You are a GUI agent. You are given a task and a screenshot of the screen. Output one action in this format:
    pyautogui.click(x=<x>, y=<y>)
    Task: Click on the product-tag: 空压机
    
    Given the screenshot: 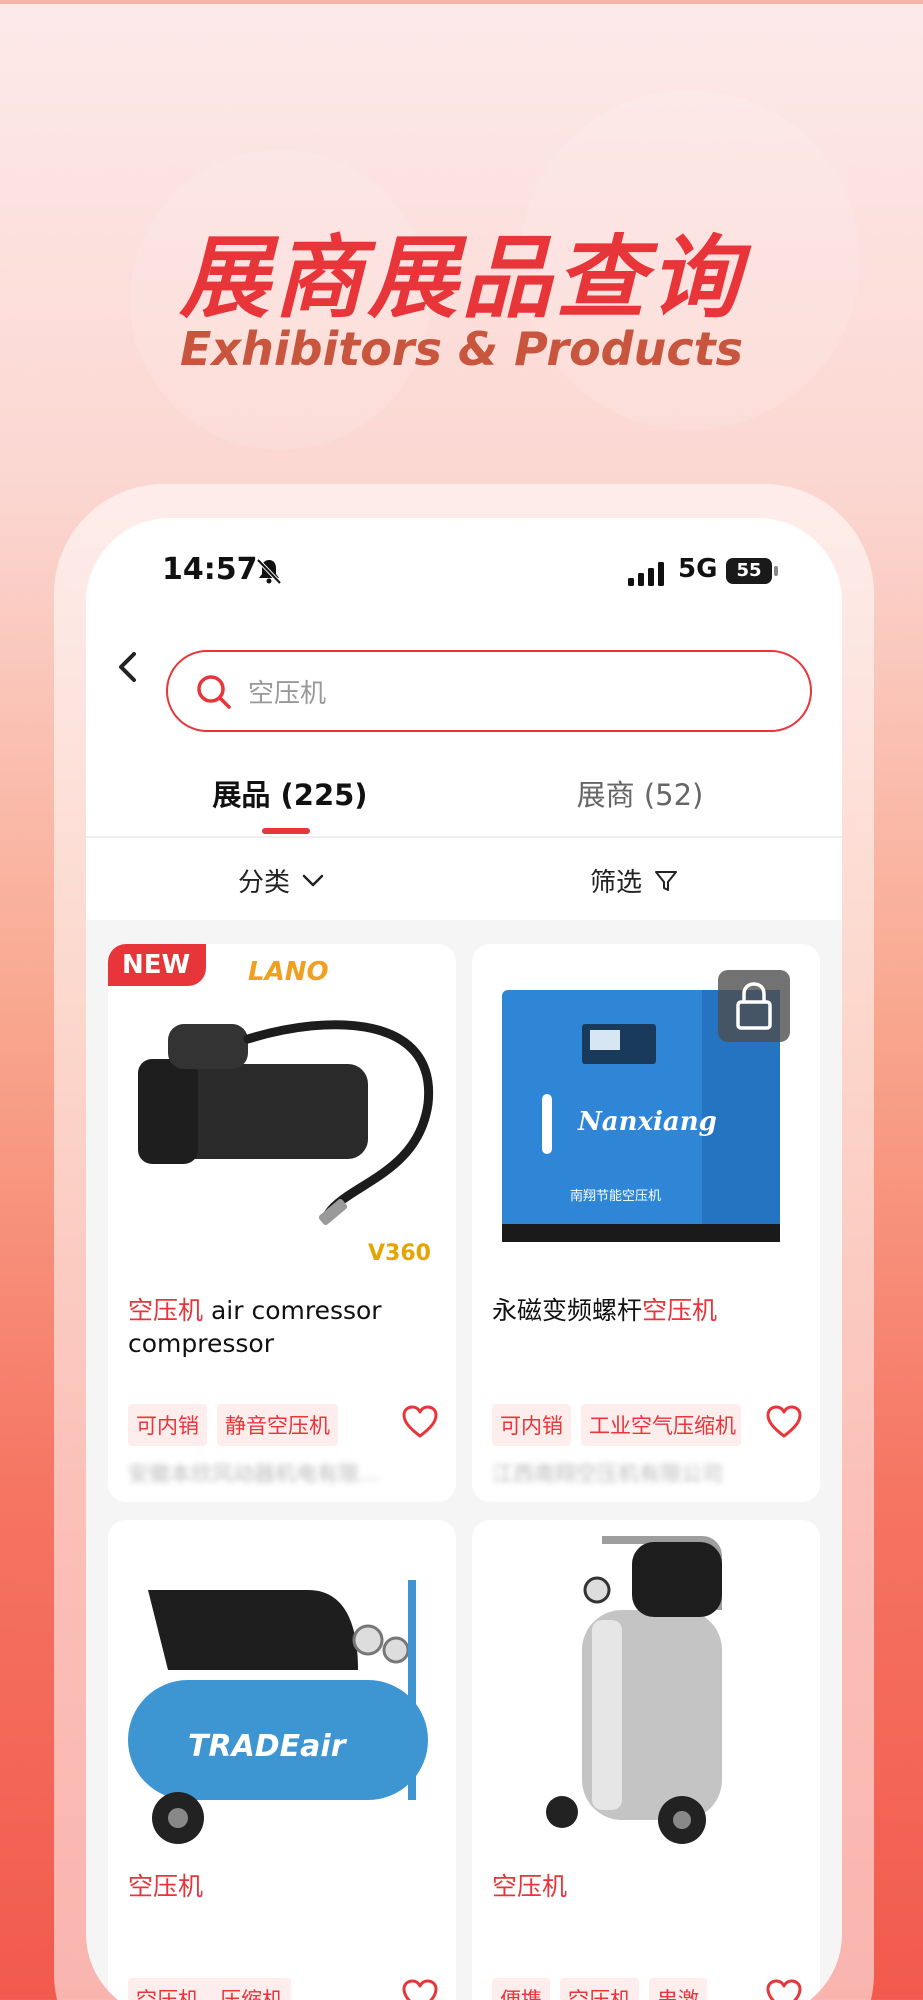 What is the action you would take?
    pyautogui.click(x=599, y=1989)
    